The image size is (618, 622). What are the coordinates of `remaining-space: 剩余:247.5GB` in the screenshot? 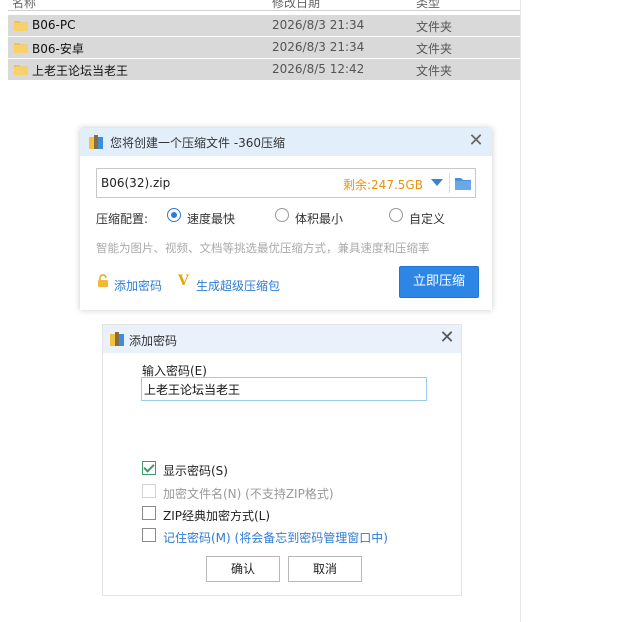 It's located at (383, 185).